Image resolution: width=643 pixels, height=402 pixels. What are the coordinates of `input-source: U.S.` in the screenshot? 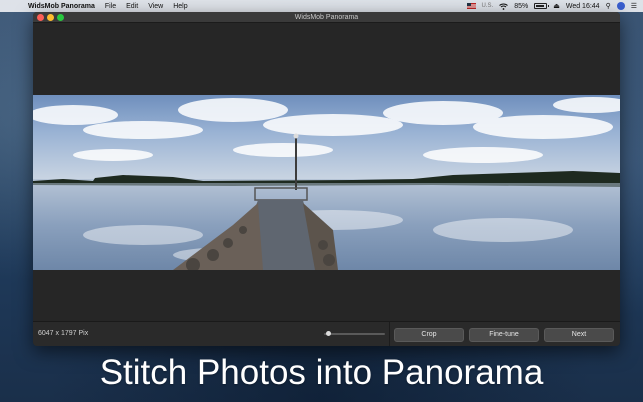 It's located at (488, 6).